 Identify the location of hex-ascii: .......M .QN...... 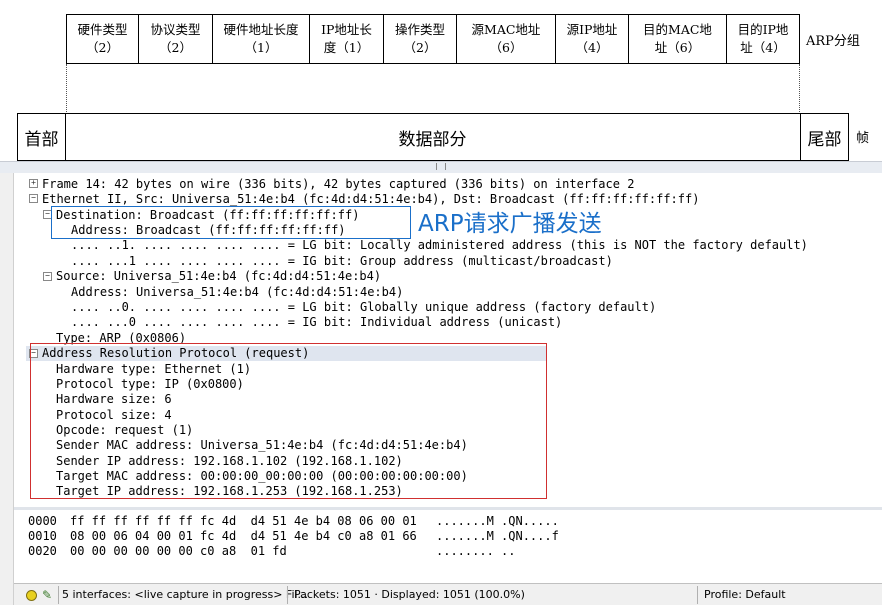
(497, 521).